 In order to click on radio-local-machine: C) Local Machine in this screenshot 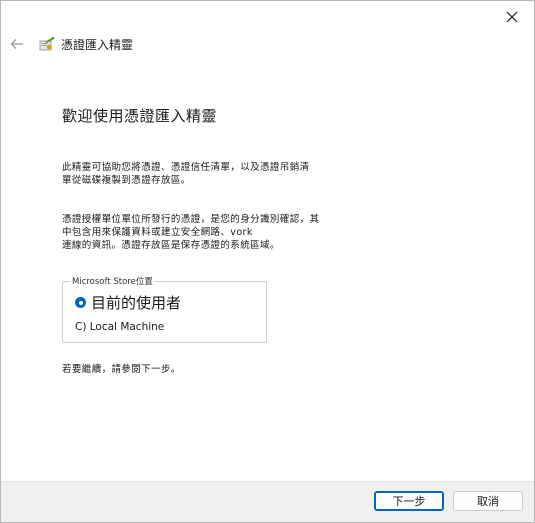, I will do `click(119, 327)`.